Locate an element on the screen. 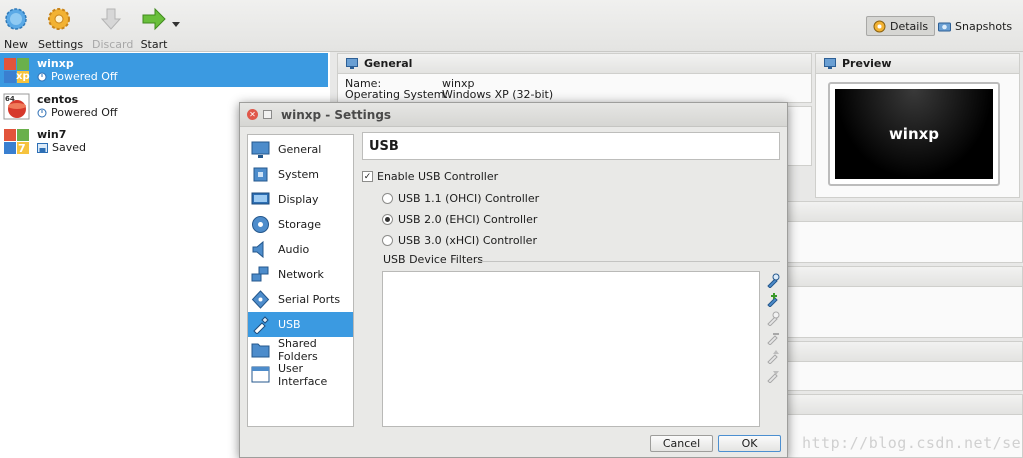 This screenshot has height=458, width=1023. page-title: USB is located at coordinates (571, 146).